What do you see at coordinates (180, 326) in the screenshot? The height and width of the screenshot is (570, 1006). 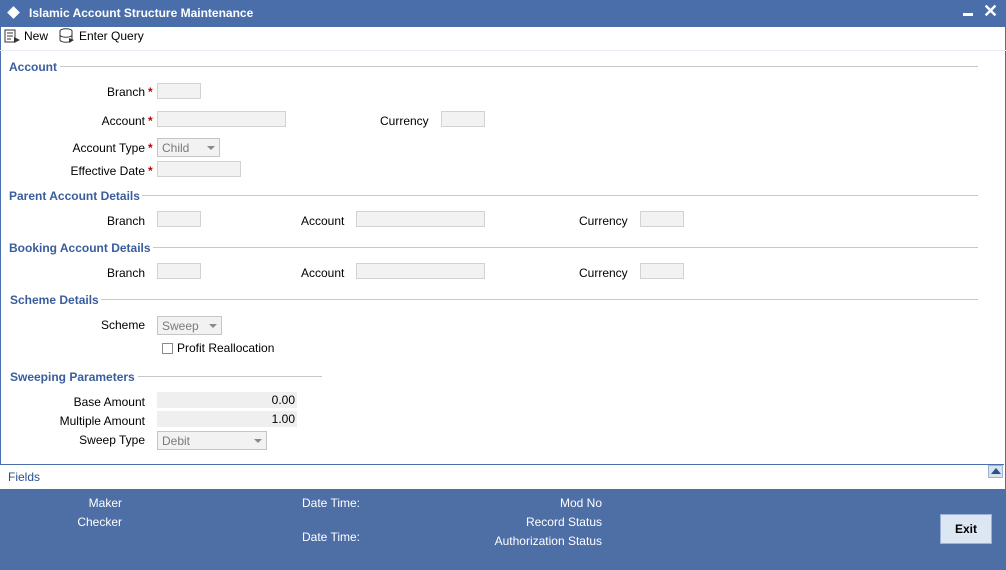 I see `scheme-value: Sweep` at bounding box center [180, 326].